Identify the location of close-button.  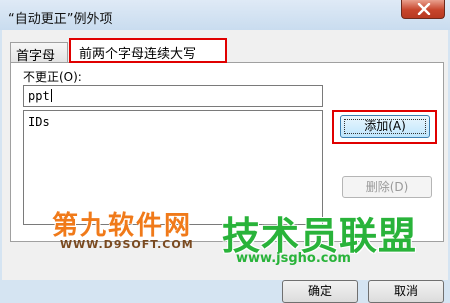
(423, 9).